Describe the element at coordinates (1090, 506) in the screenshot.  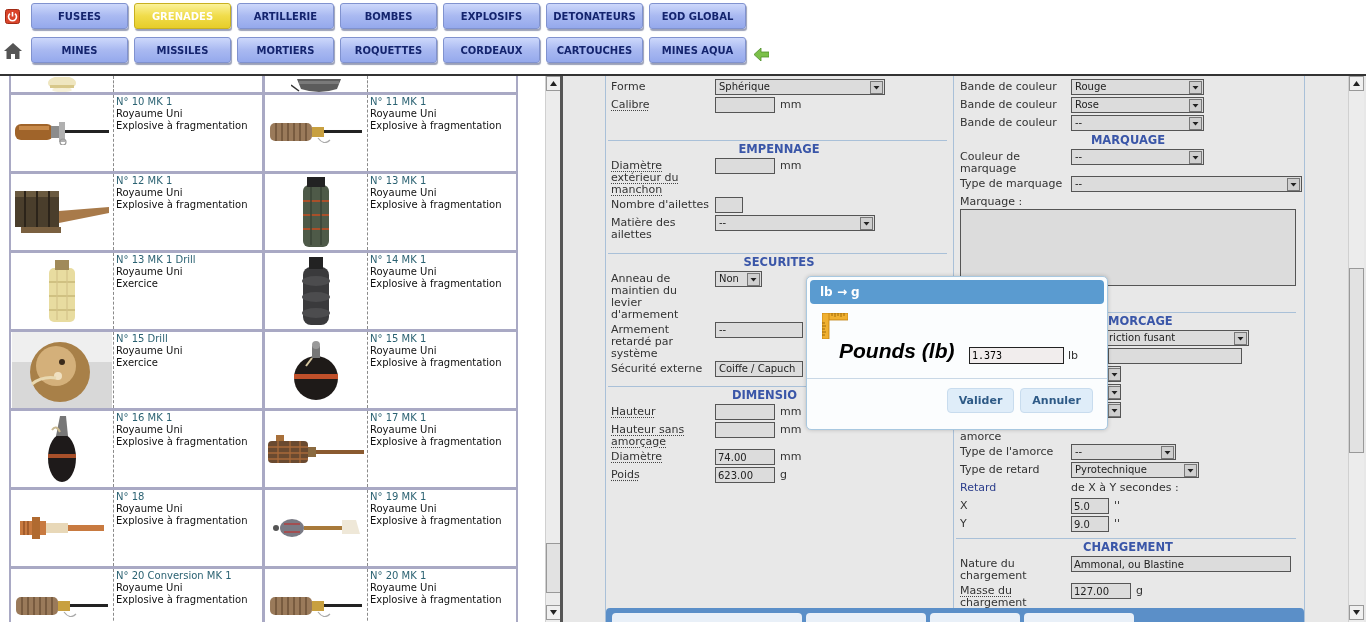
I see `input-field: 5.0` at that location.